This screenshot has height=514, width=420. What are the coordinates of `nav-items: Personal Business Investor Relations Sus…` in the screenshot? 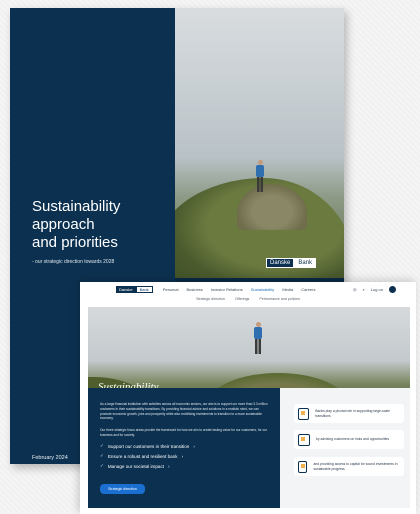 It's located at (239, 289).